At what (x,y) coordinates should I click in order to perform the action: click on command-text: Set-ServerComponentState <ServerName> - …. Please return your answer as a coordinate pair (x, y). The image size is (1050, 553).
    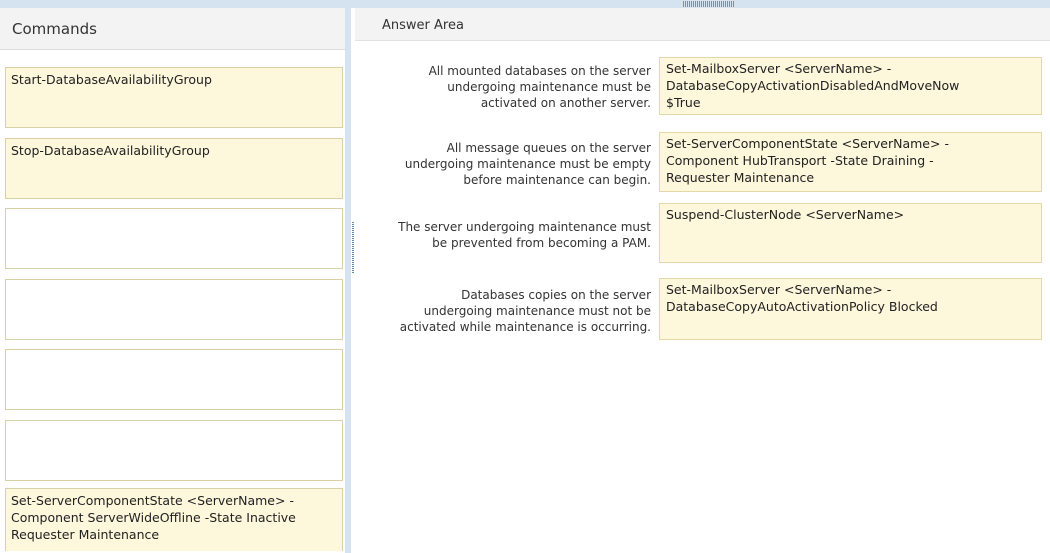
    Looking at the image, I should click on (153, 517).